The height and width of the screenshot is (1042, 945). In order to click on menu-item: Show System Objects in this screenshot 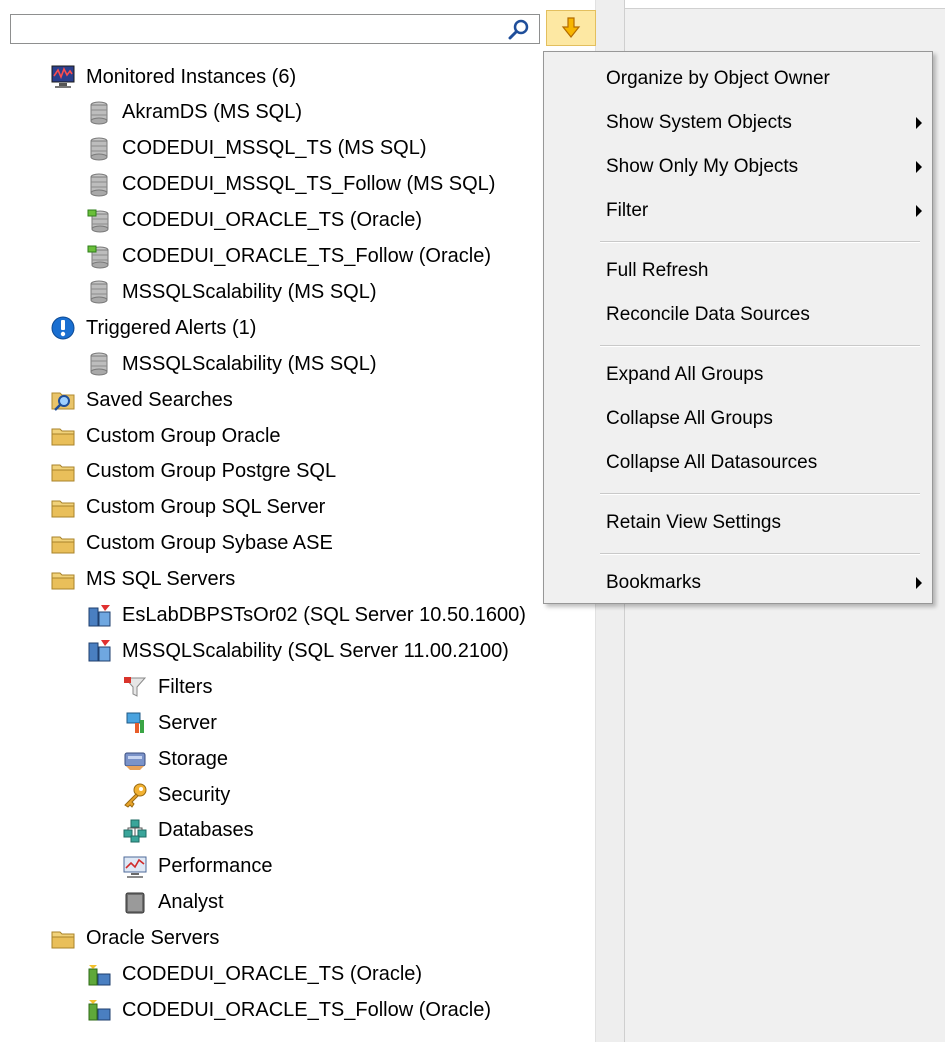, I will do `click(738, 123)`.